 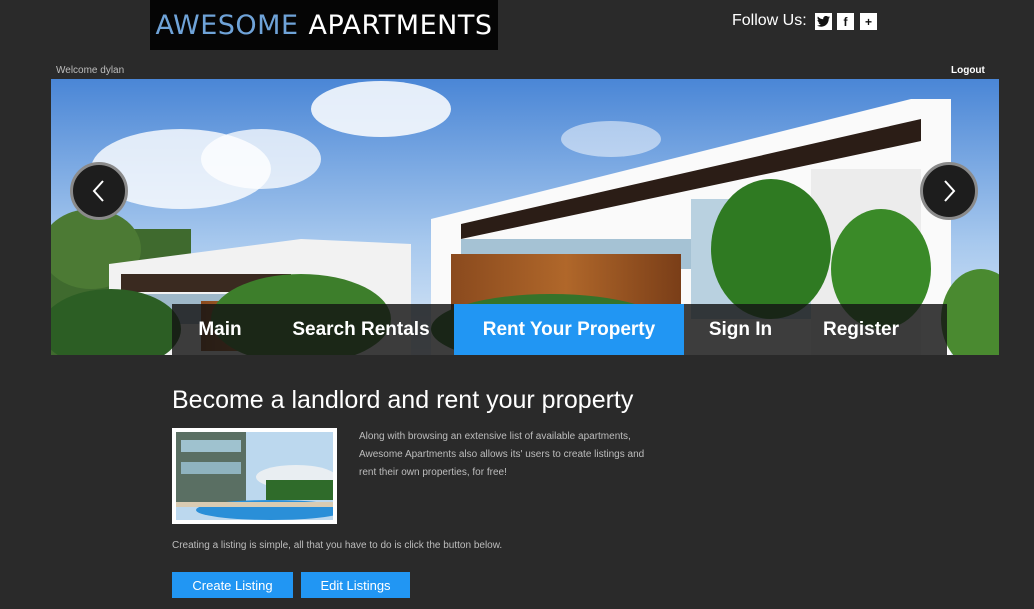 I want to click on slider-prev-button, so click(x=99, y=191).